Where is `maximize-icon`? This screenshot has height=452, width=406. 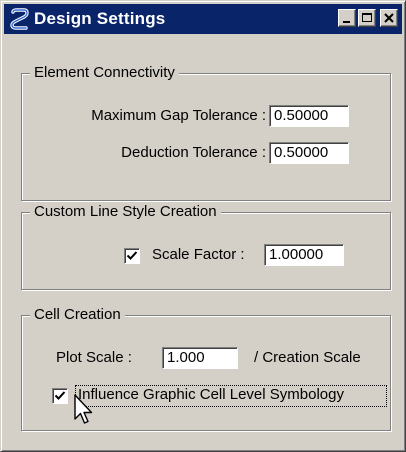
maximize-icon is located at coordinates (367, 17).